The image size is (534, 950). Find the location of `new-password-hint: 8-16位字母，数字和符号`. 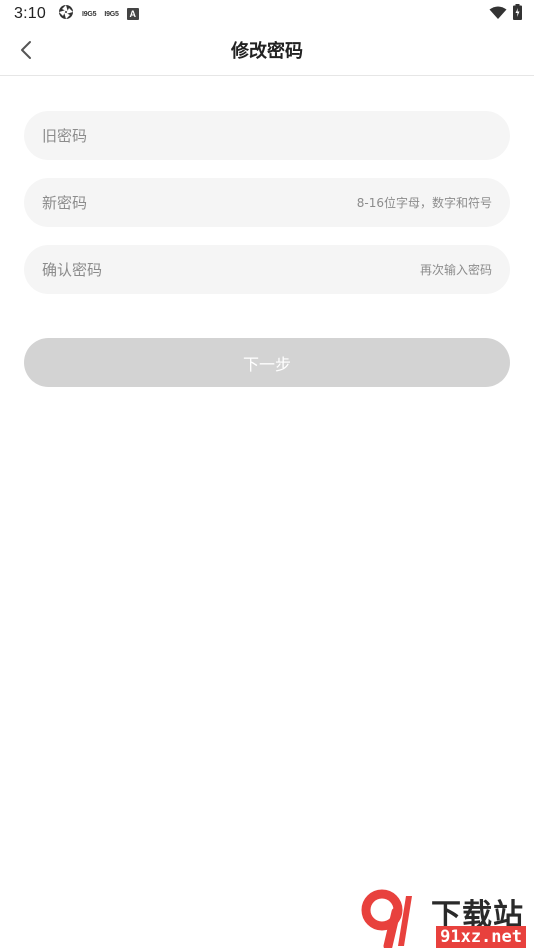

new-password-hint: 8-16位字母，数字和符号 is located at coordinates (424, 203).